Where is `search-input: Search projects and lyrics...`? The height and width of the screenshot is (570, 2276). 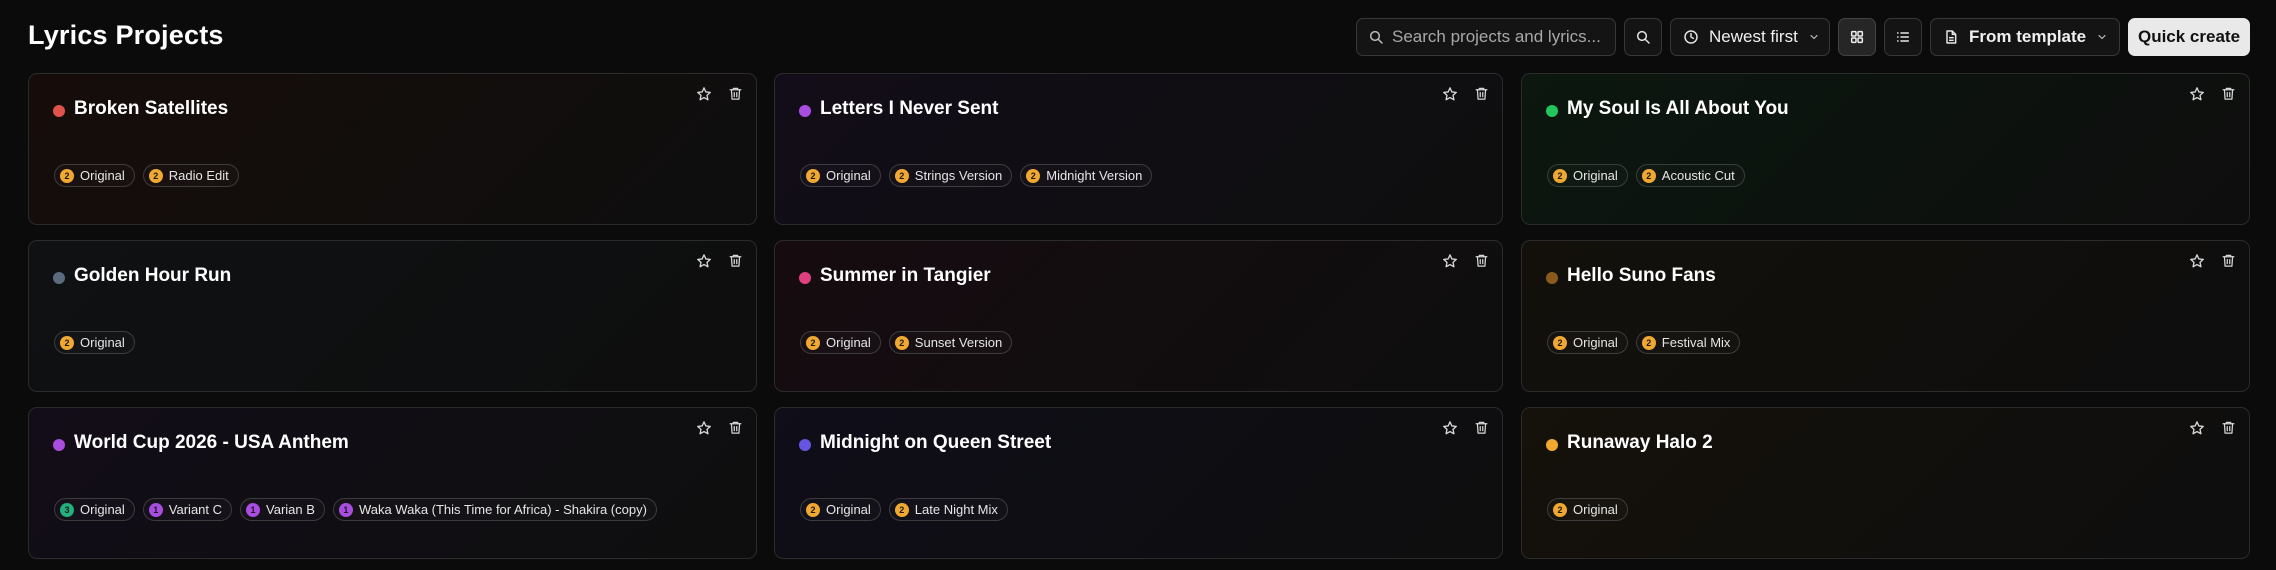
search-input: Search projects and lyrics... is located at coordinates (1486, 37).